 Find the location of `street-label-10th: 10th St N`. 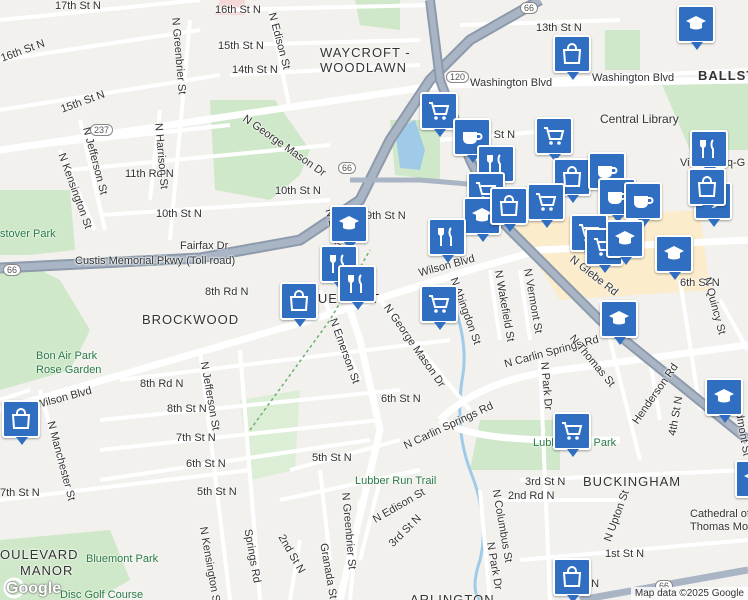

street-label-10th: 10th St N is located at coordinates (179, 214).